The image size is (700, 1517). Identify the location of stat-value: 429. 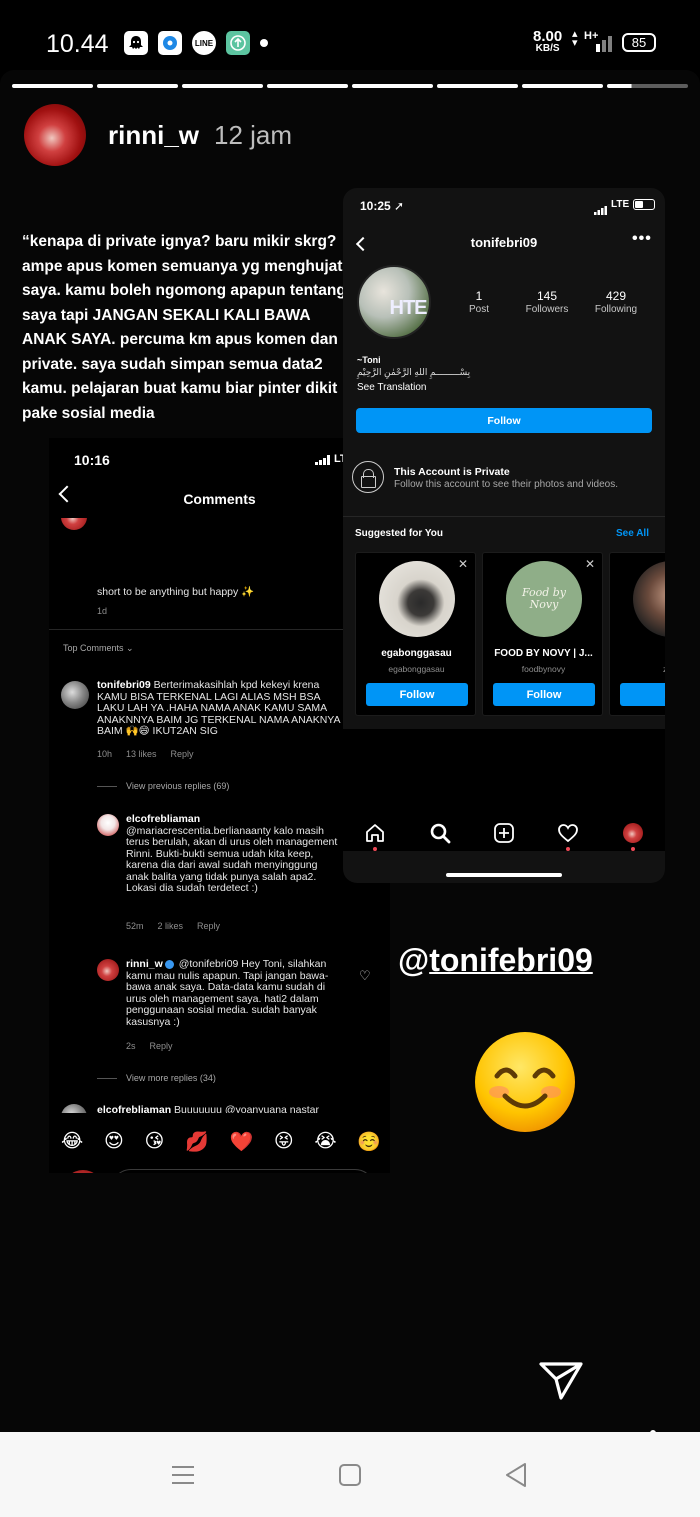
(616, 296).